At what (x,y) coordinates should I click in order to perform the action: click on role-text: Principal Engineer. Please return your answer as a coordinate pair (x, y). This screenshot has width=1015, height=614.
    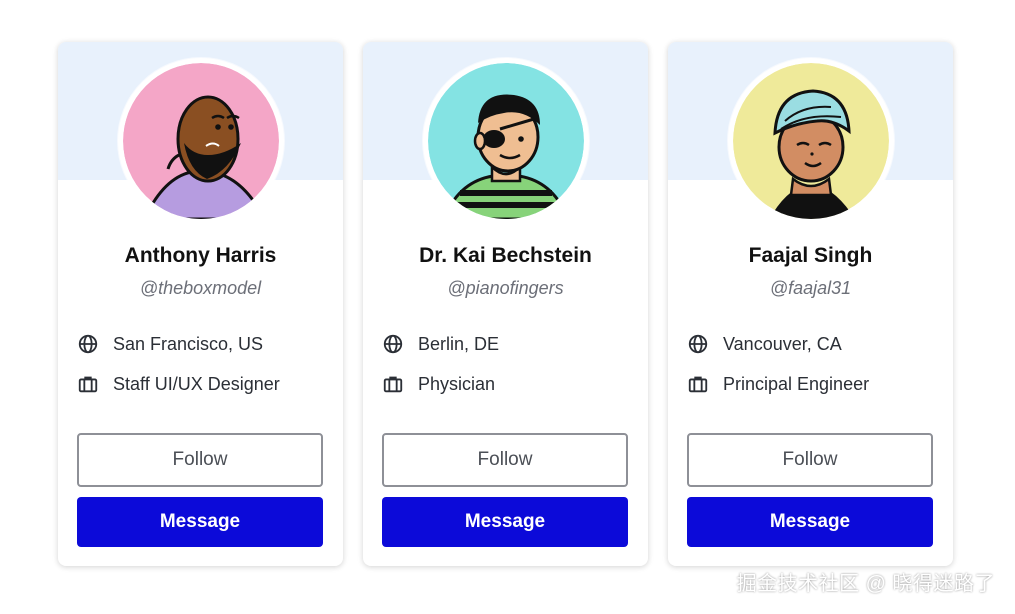
    Looking at the image, I should click on (796, 383).